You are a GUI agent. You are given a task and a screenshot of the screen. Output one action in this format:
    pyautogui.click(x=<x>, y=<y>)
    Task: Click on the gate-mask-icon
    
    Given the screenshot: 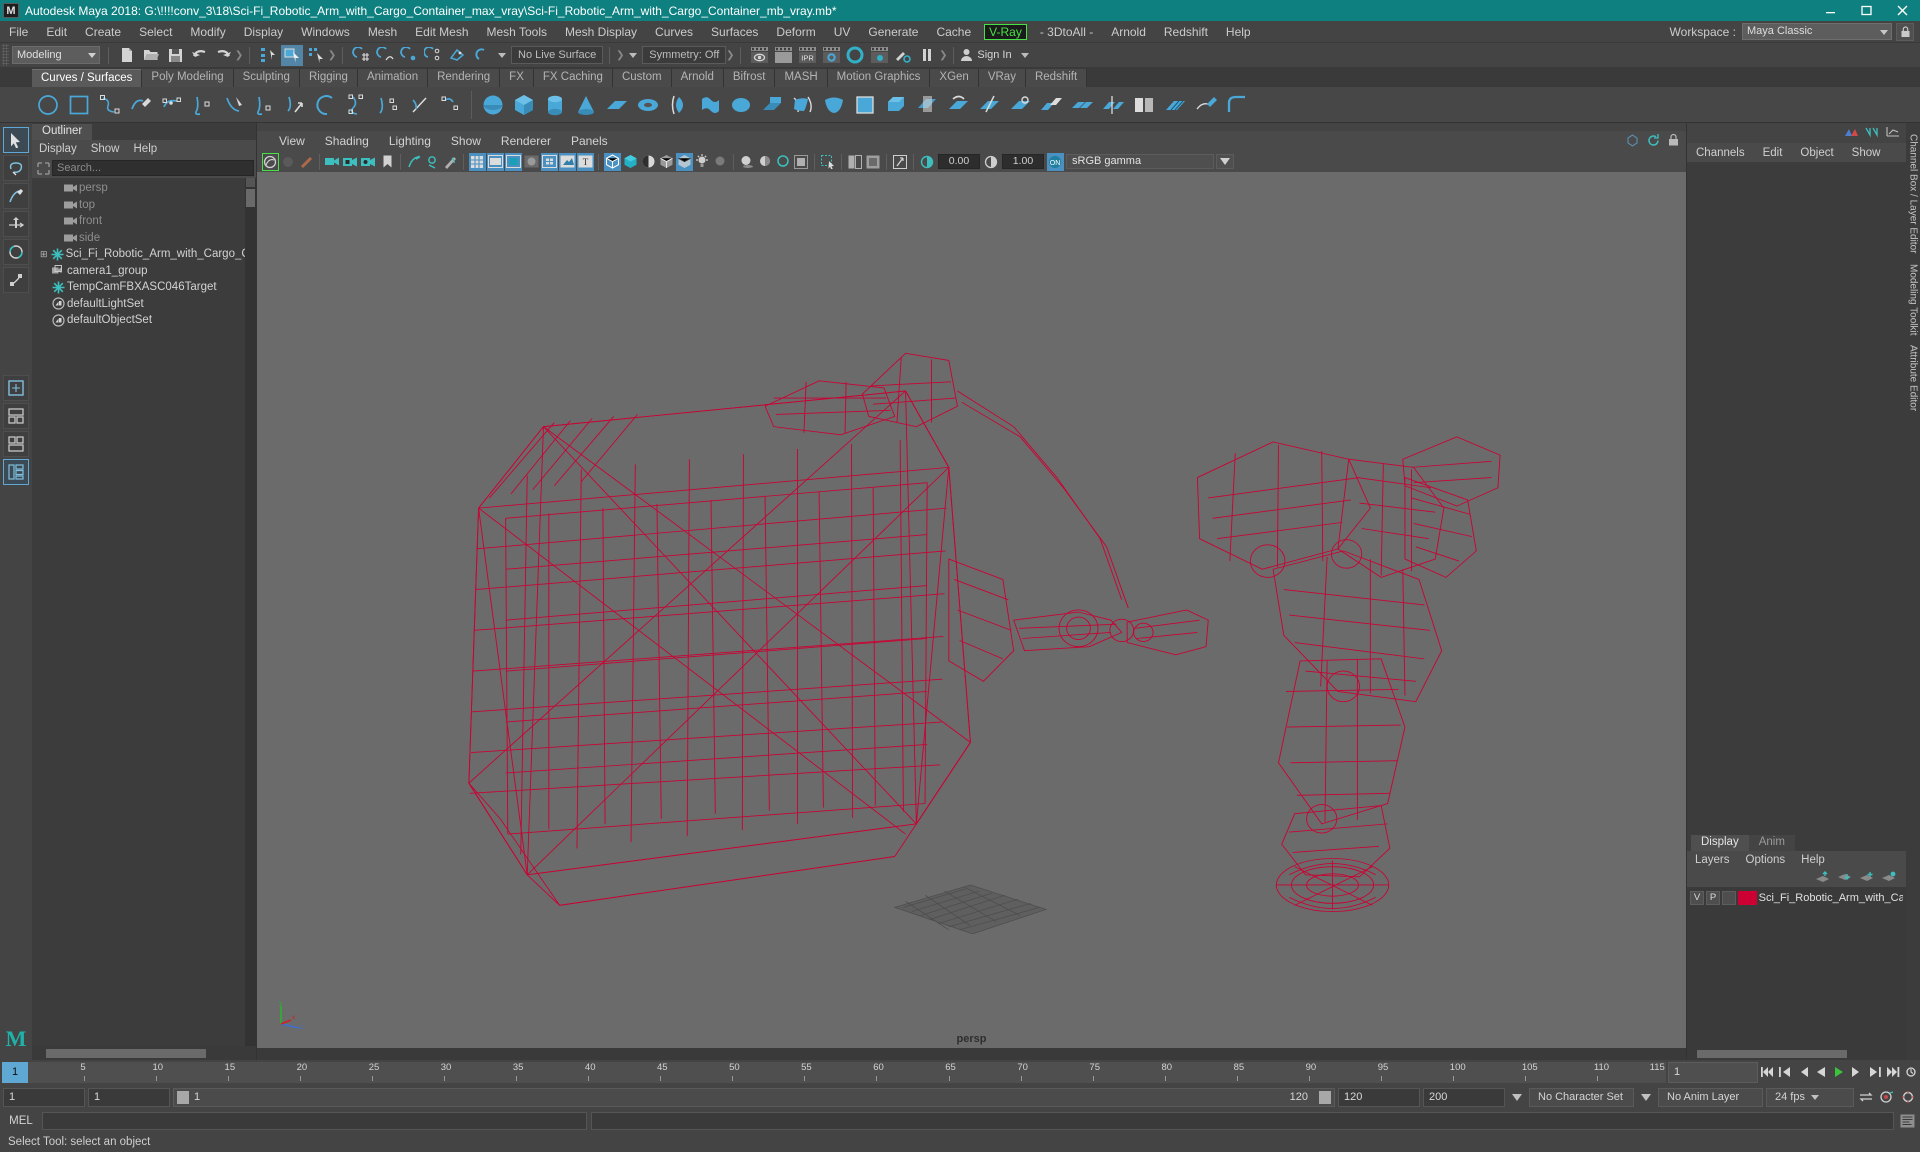 What is the action you would take?
    pyautogui.click(x=531, y=162)
    